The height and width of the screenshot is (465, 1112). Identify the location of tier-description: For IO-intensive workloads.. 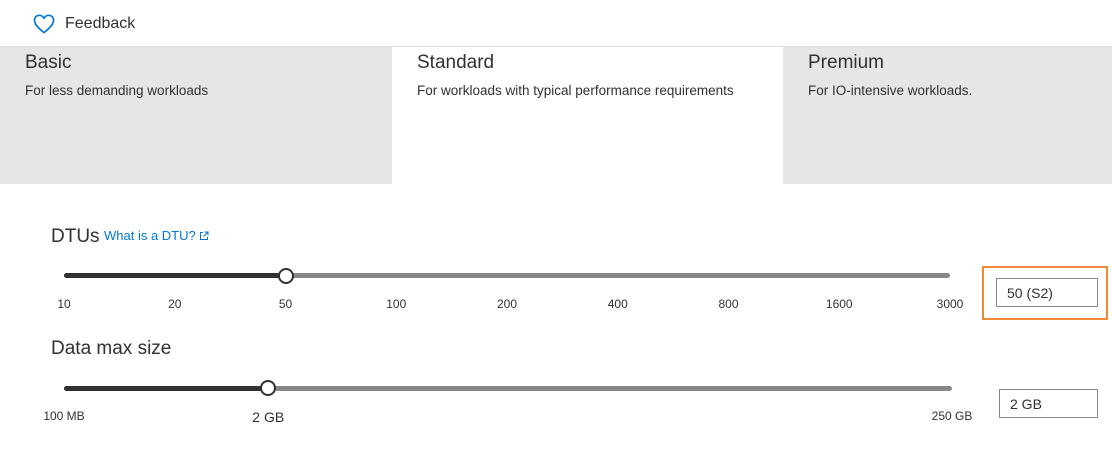
(890, 90).